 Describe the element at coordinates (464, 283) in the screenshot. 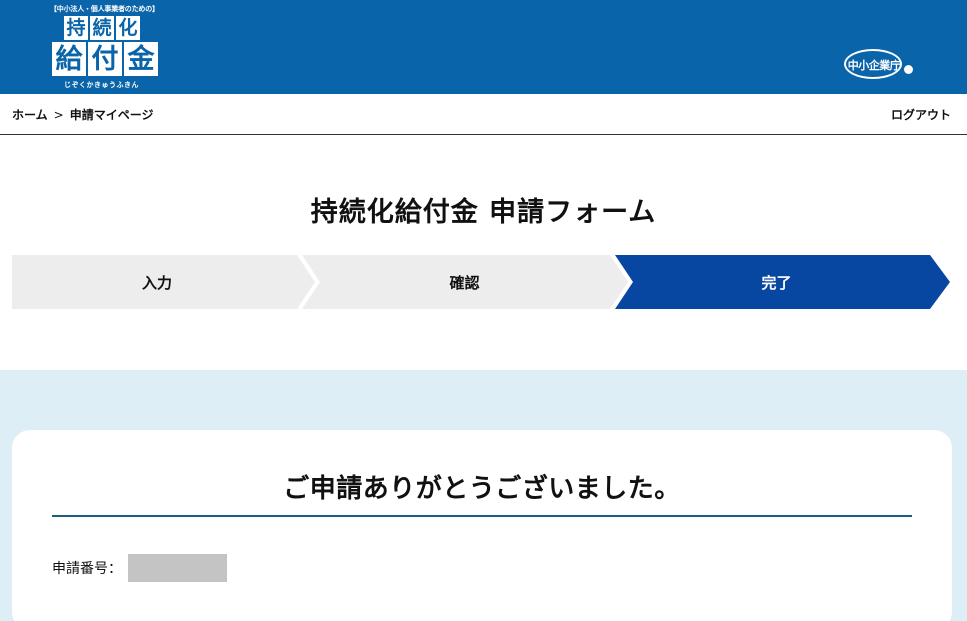

I see `step-confirm-label: 確認` at that location.